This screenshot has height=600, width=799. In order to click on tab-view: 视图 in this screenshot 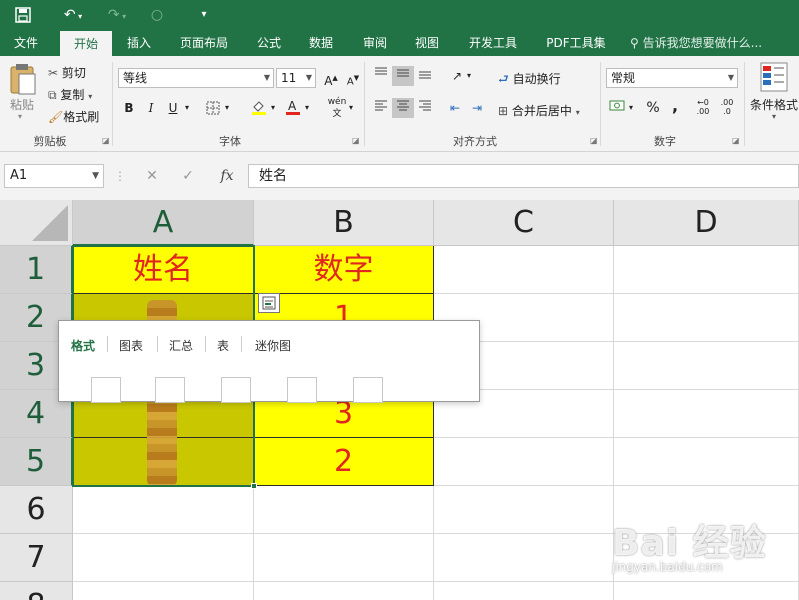, I will do `click(427, 43)`.